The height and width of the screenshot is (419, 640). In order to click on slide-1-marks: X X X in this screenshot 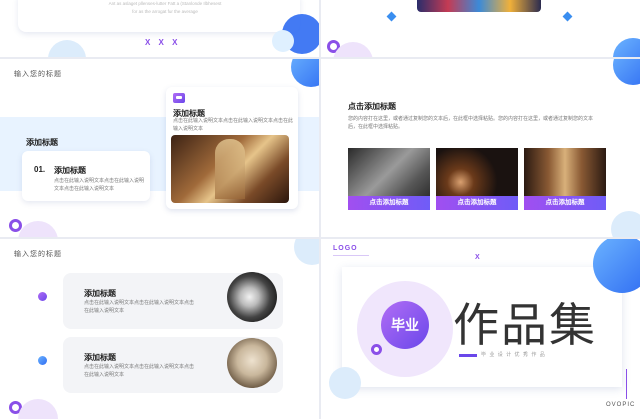, I will do `click(163, 42)`.